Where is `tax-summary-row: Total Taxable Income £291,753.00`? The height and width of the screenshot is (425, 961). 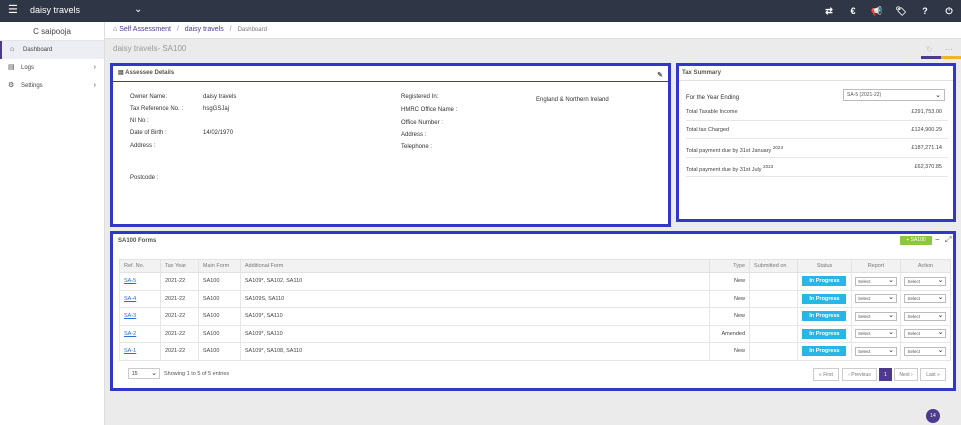
tax-summary-row: Total Taxable Income £291,753.00 is located at coordinates (817, 112).